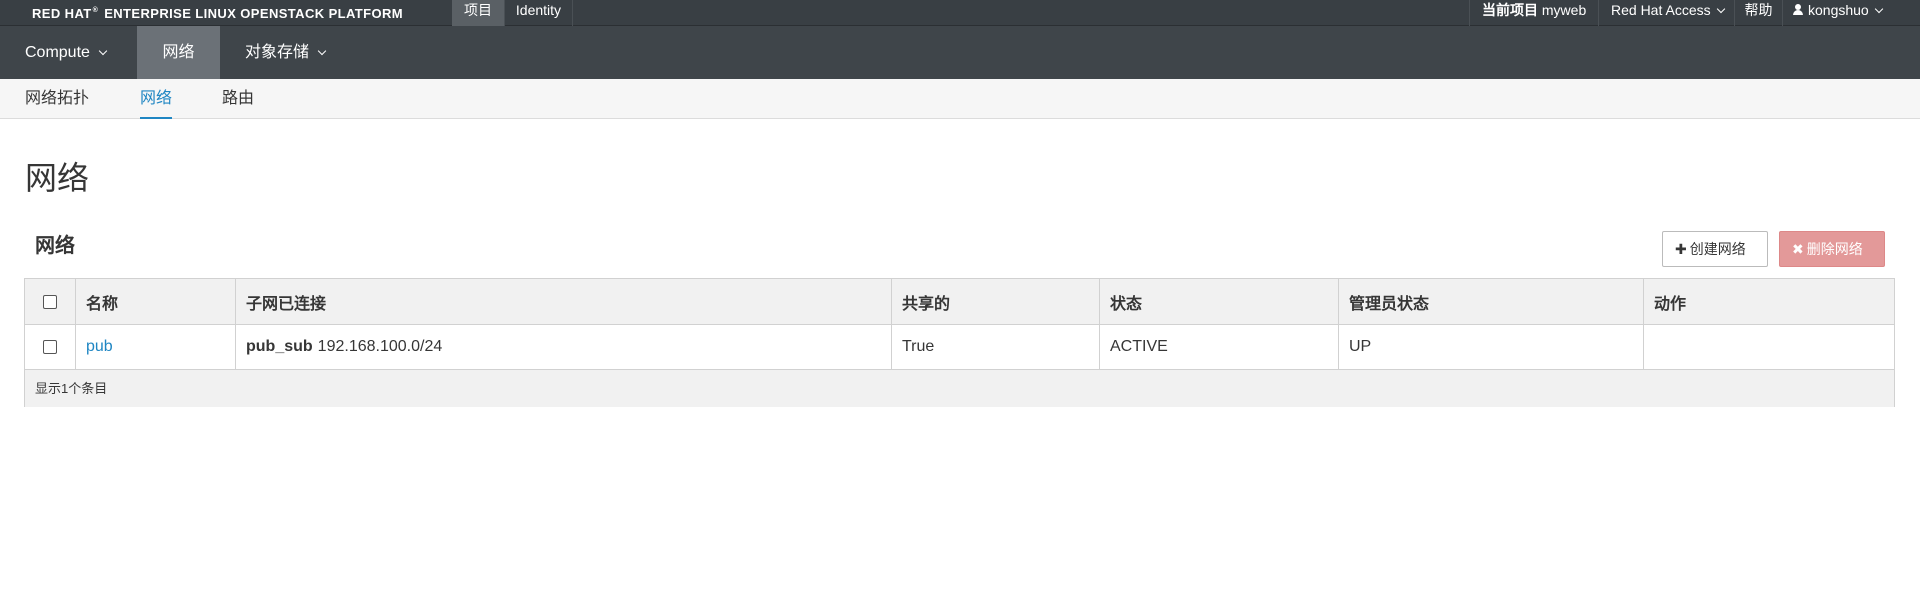  What do you see at coordinates (99, 347) in the screenshot?
I see `network-name-link: pub` at bounding box center [99, 347].